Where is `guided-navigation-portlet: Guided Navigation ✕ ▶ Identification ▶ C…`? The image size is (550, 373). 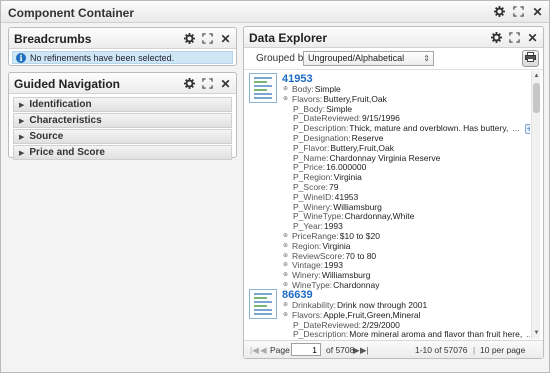 guided-navigation-portlet: Guided Navigation ✕ ▶ Identification ▶ C… is located at coordinates (122, 116).